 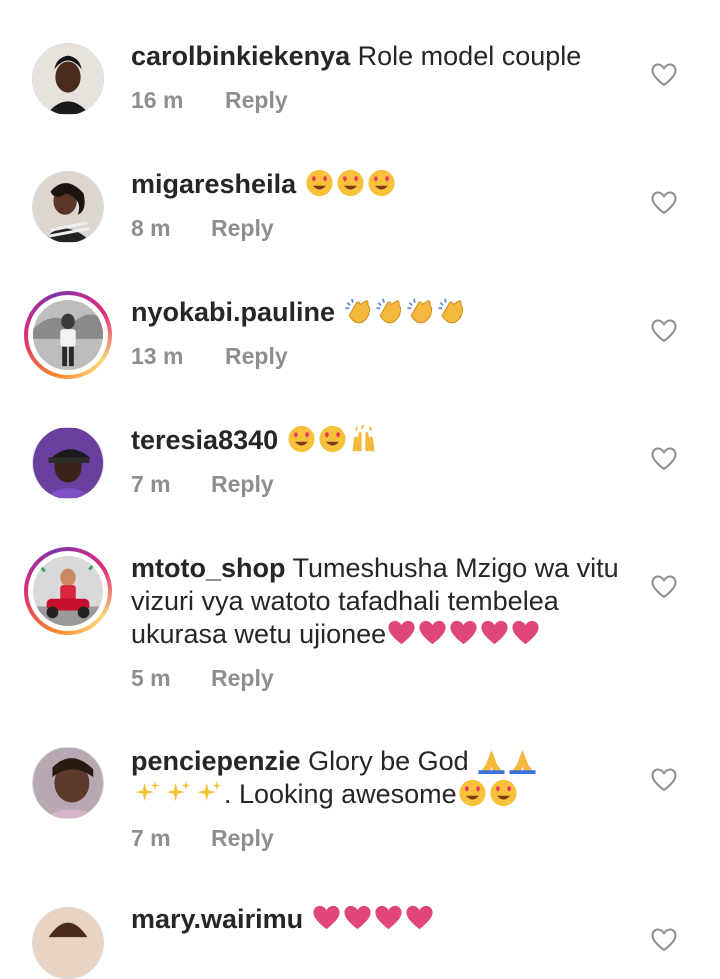 What do you see at coordinates (363, 439) in the screenshot?
I see `raised-hands-emoji-icon` at bounding box center [363, 439].